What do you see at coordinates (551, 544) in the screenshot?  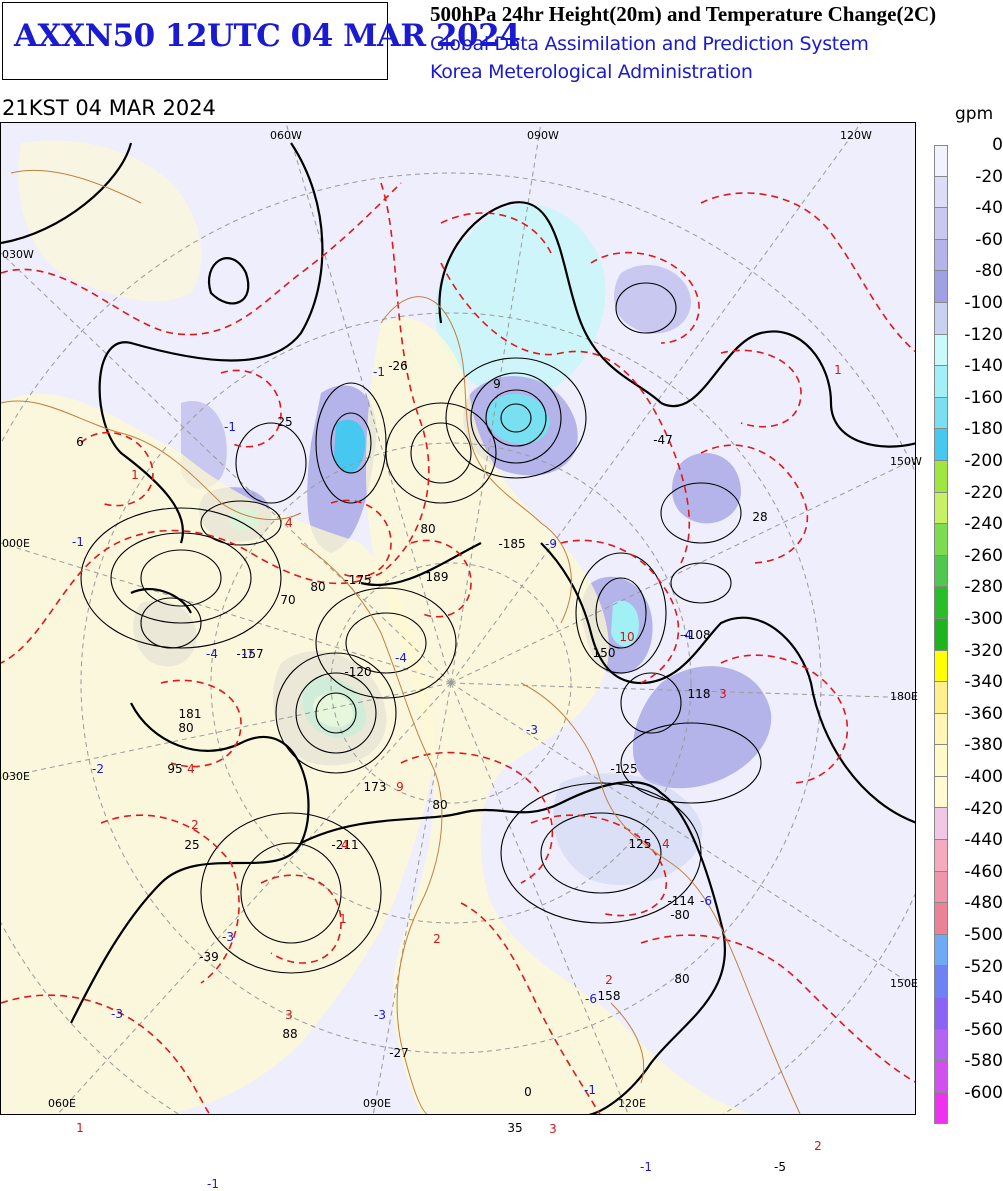 I see `temperature-change-label: -9` at bounding box center [551, 544].